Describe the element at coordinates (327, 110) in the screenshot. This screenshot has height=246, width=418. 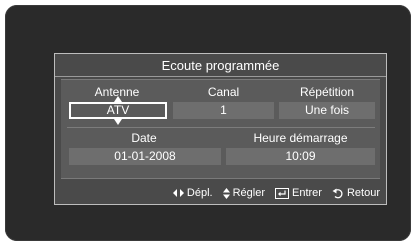
I see `repetition-value: Une fois` at that location.